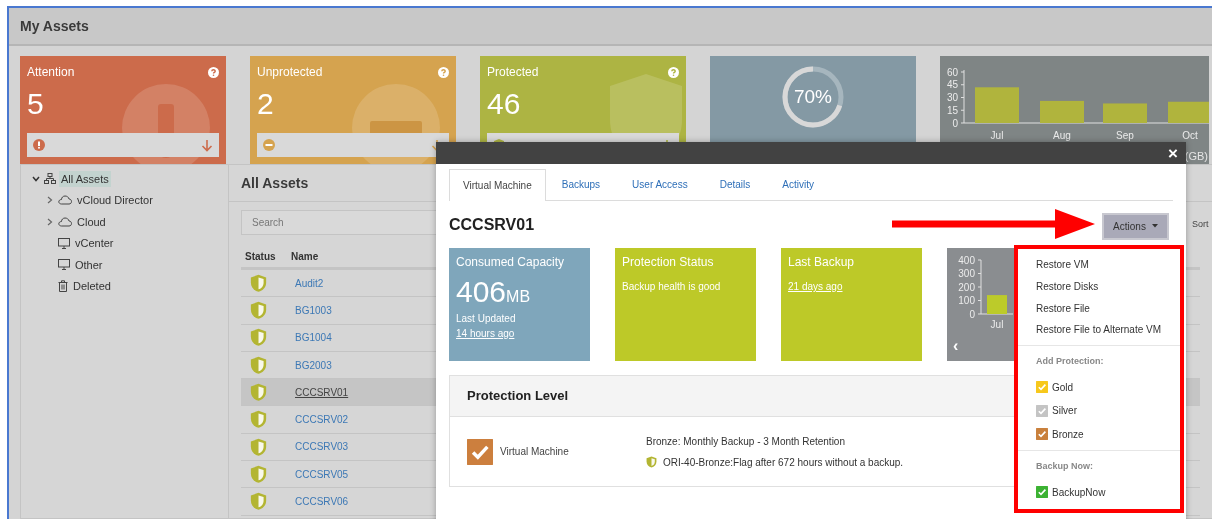  Describe the element at coordinates (322, 447) in the screenshot. I see `asset-link: CCCSRV03` at that location.